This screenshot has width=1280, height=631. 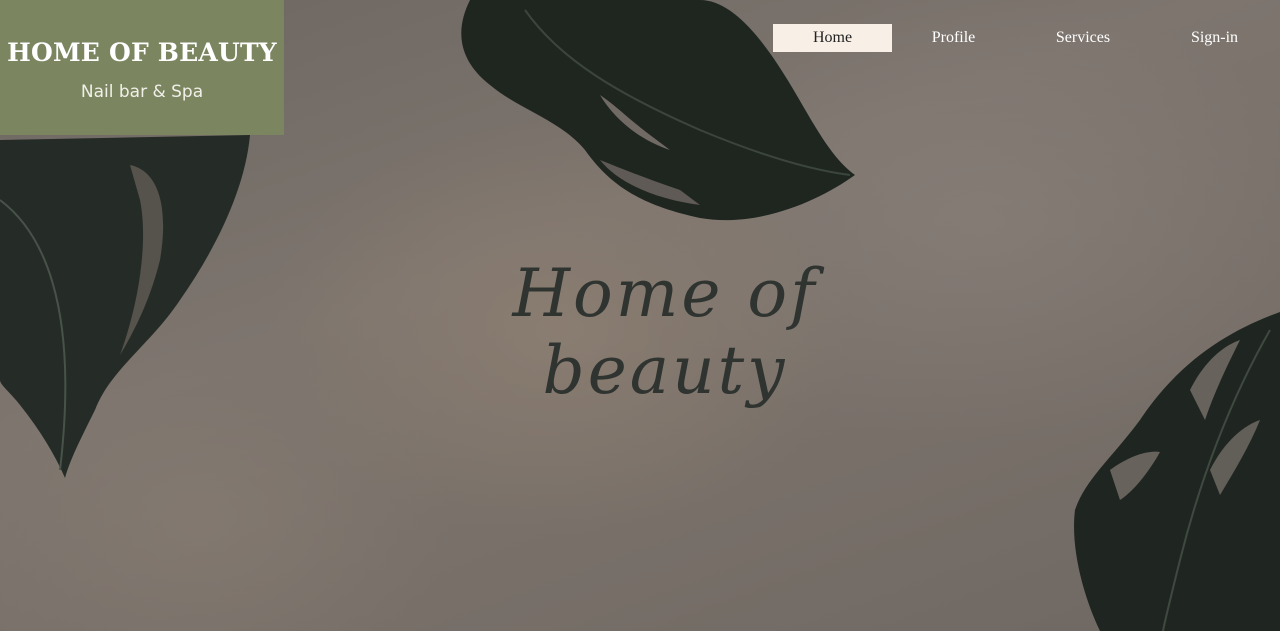 I want to click on nav-item-services: Services, so click(x=1083, y=38).